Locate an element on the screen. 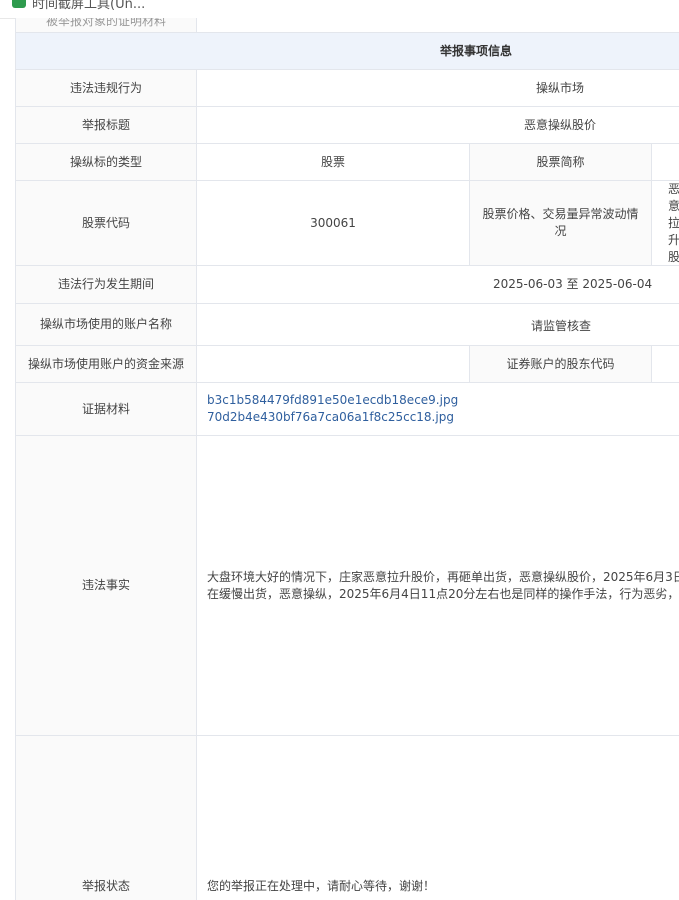  facts-label: 违法事实 is located at coordinates (105, 585).